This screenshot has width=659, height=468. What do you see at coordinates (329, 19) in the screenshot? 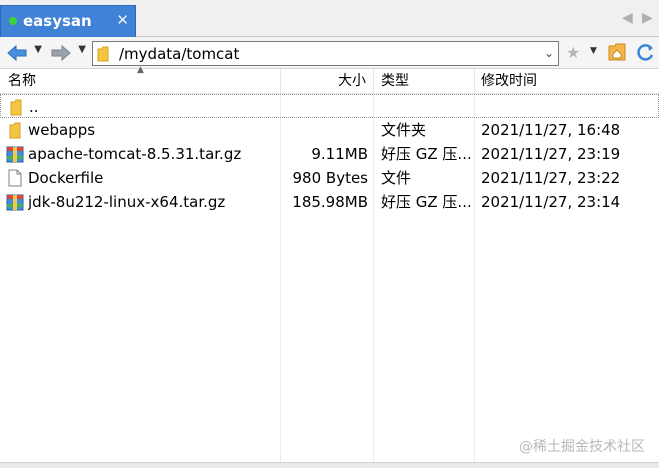
I see `tab-strip: easysan ✕ ◀ ▶` at bounding box center [329, 19].